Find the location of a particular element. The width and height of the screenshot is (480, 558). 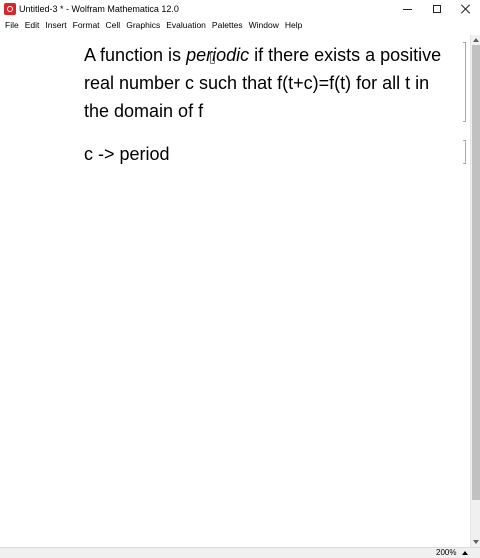

cell-bracket-definition is located at coordinates (464, 82).